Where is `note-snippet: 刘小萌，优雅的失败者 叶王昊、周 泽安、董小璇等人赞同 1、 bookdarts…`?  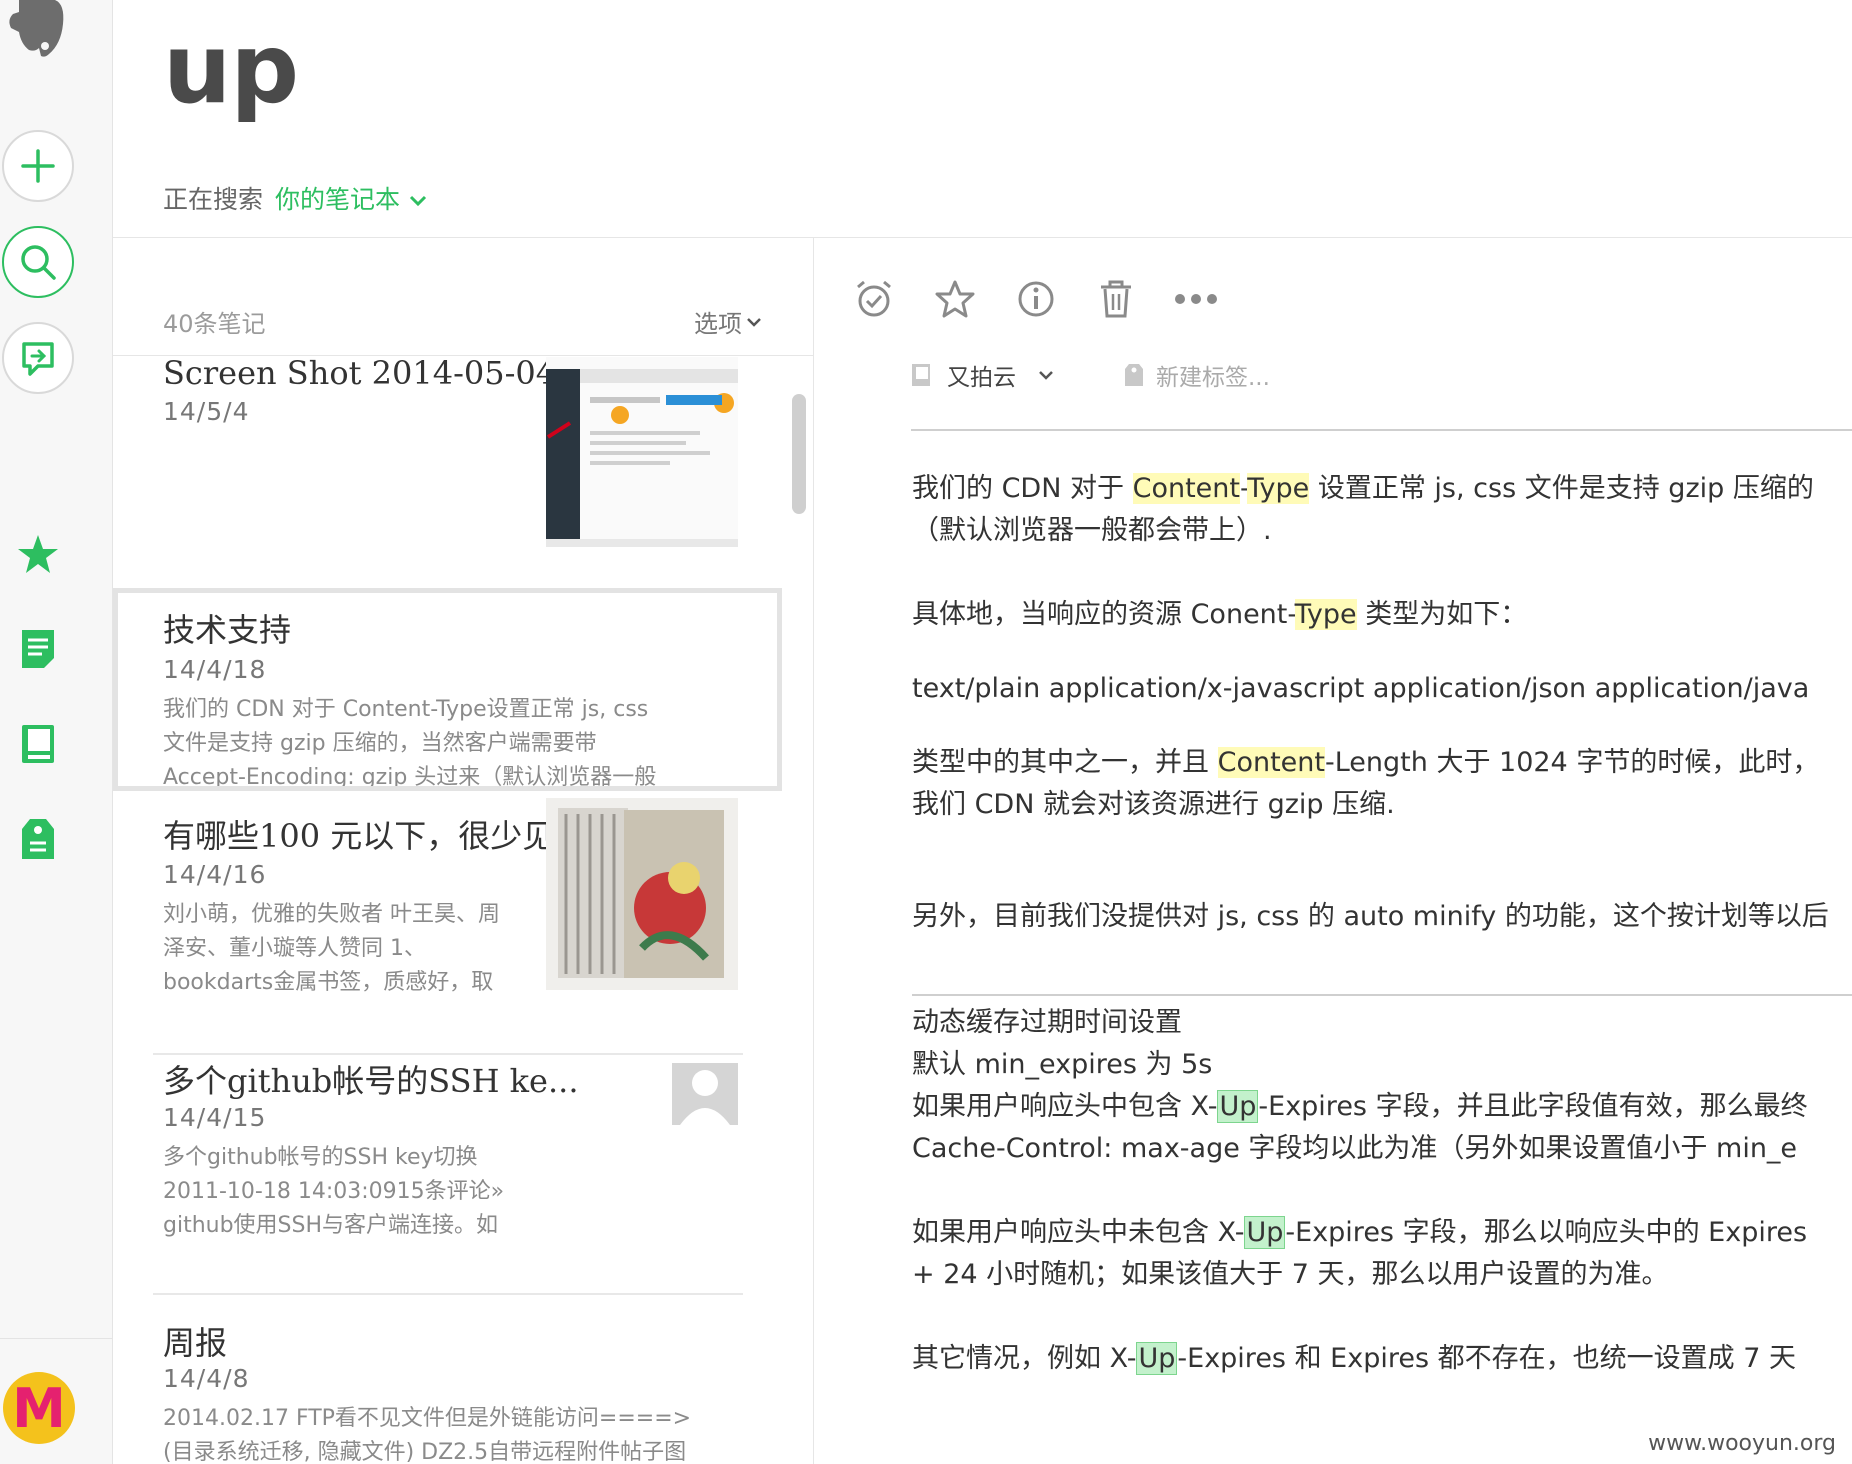
note-snippet: 刘小萌，优雅的失败者 叶王昊、周 泽安、董小璇等人赞同 1、 bookdarts… is located at coordinates (331, 948).